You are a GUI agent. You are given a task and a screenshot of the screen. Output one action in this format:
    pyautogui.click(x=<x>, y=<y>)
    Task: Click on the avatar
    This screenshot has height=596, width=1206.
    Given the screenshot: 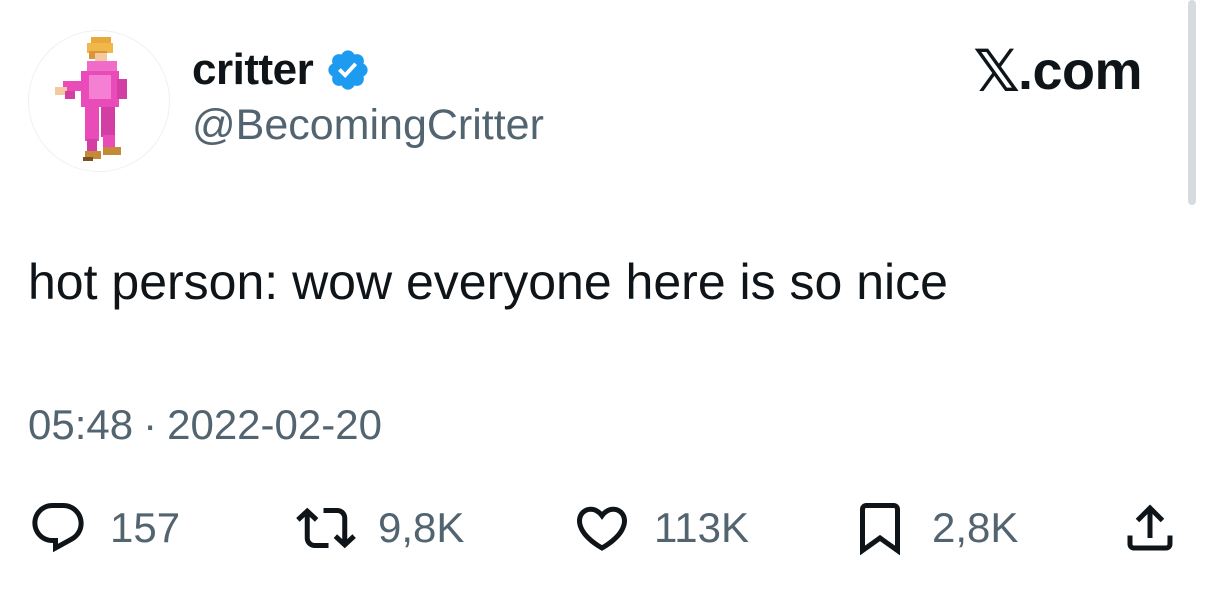 What is the action you would take?
    pyautogui.click(x=99, y=101)
    